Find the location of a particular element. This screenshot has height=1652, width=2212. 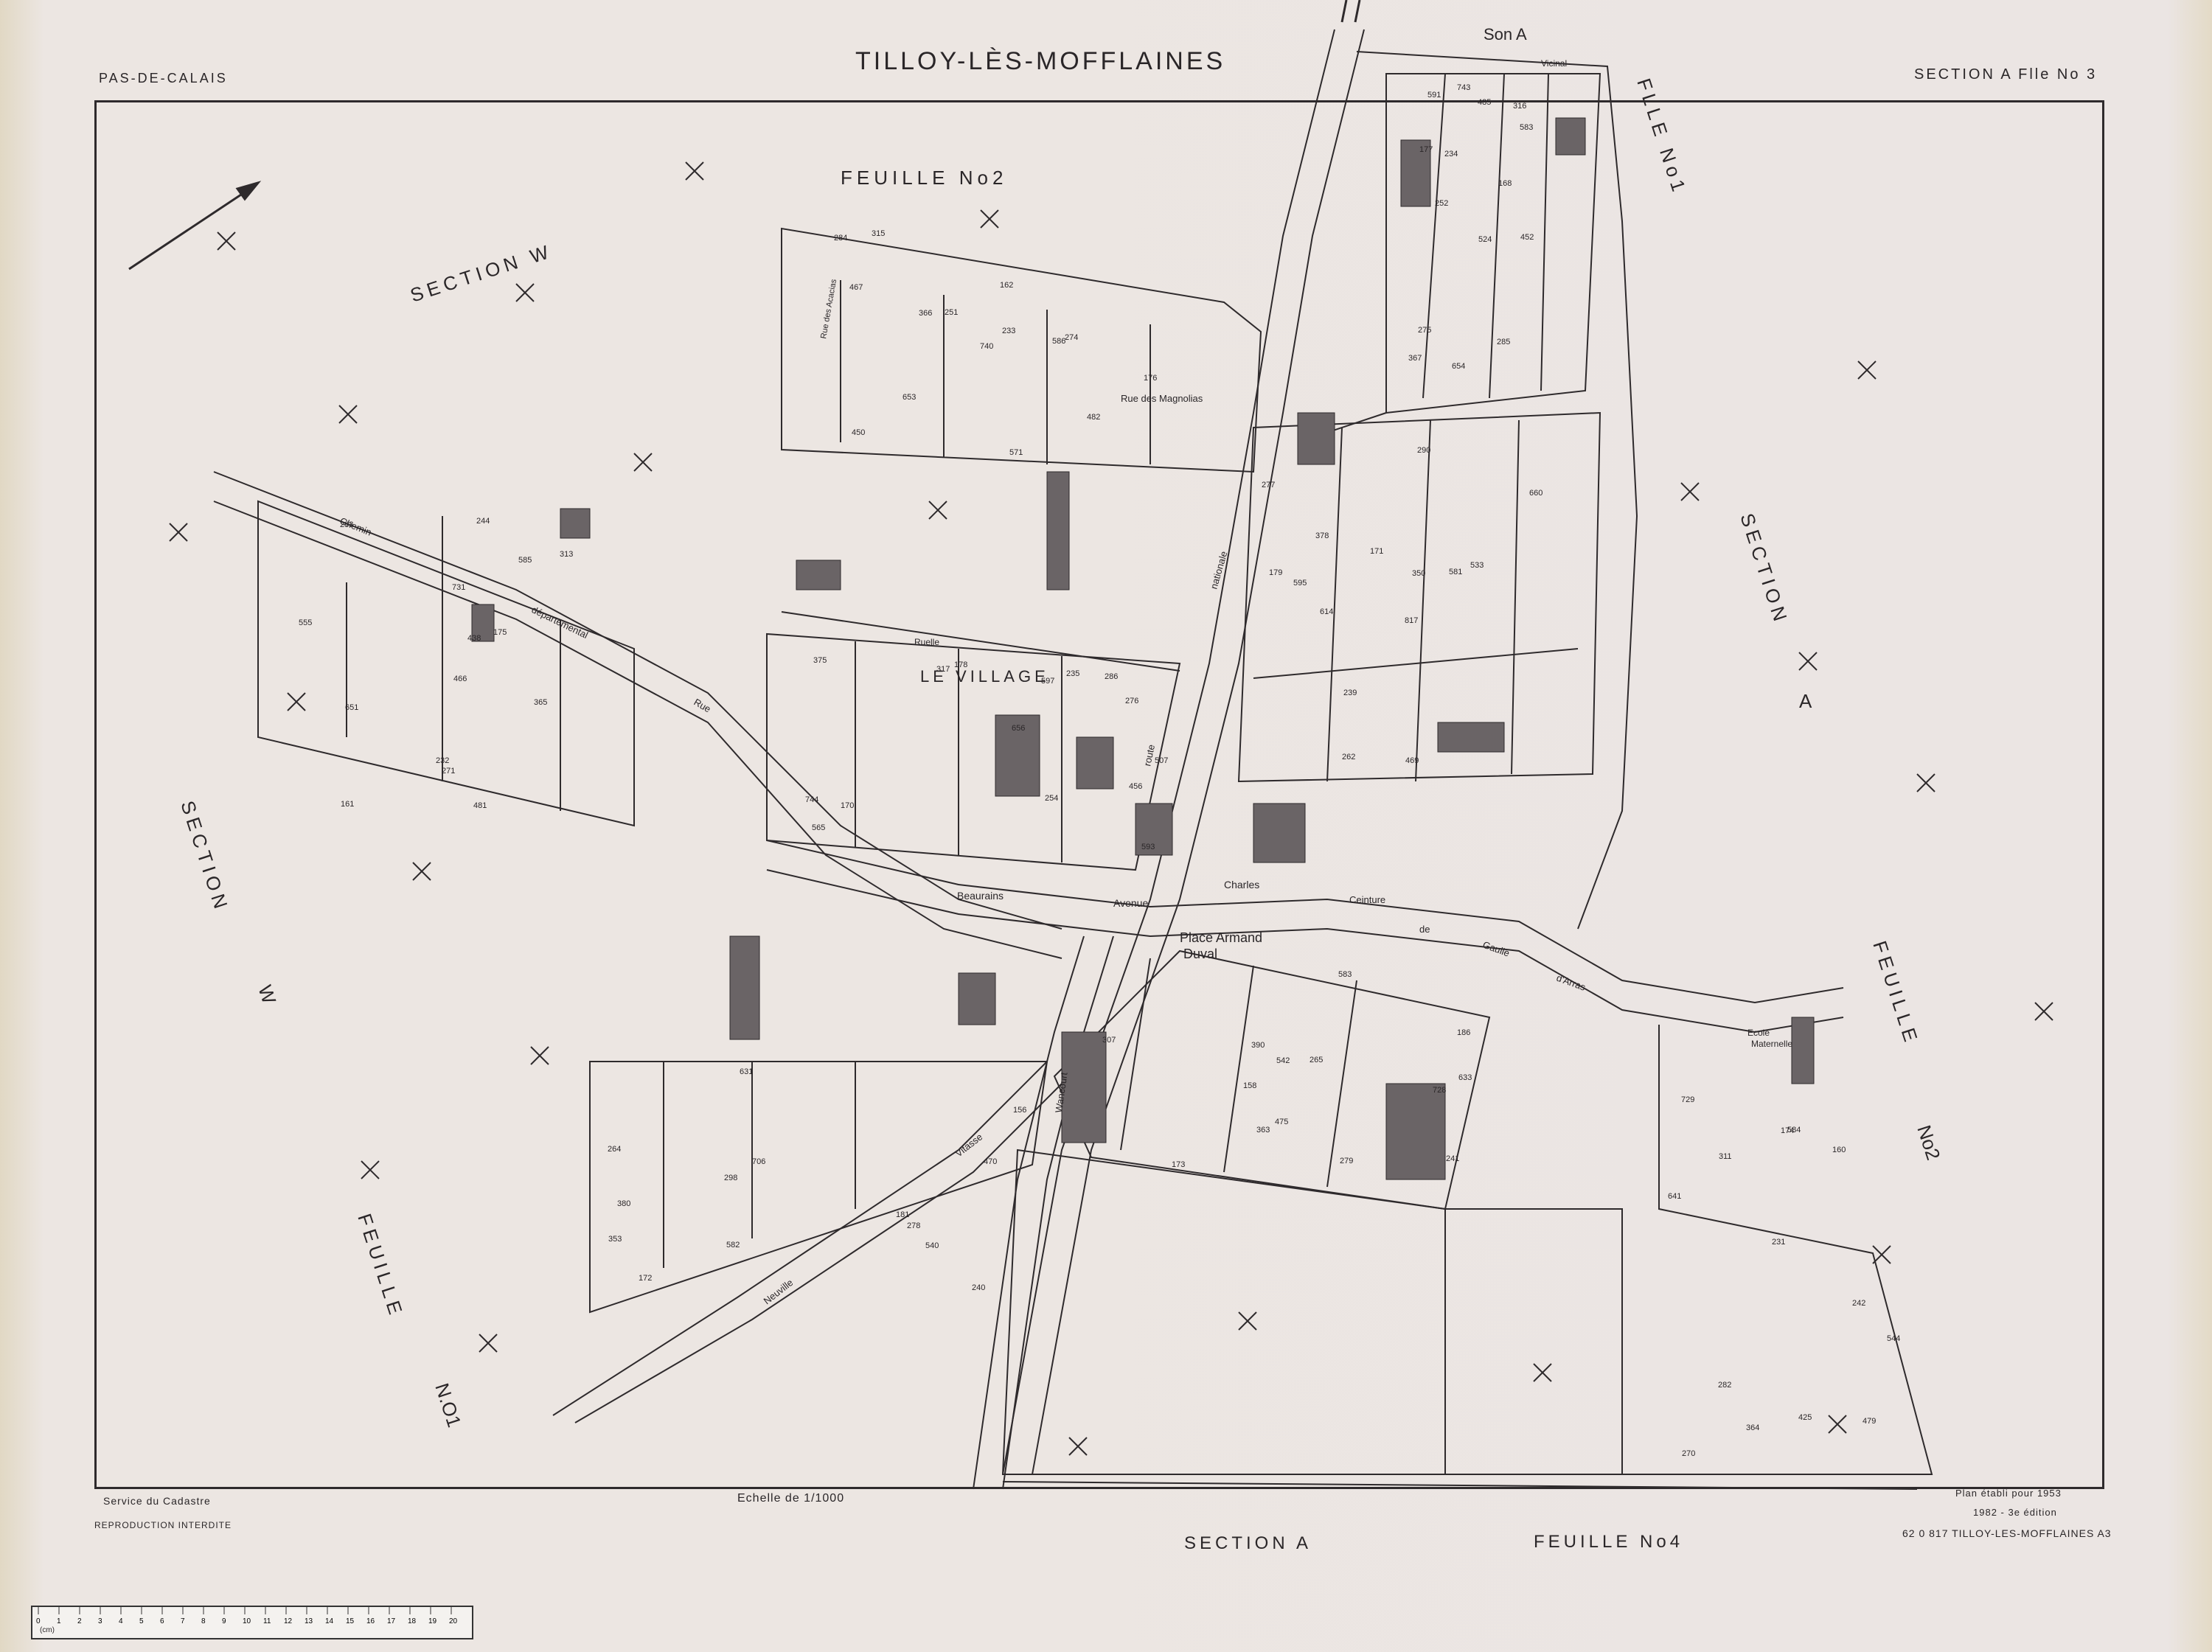

parcel-number: 313 is located at coordinates (566, 554).